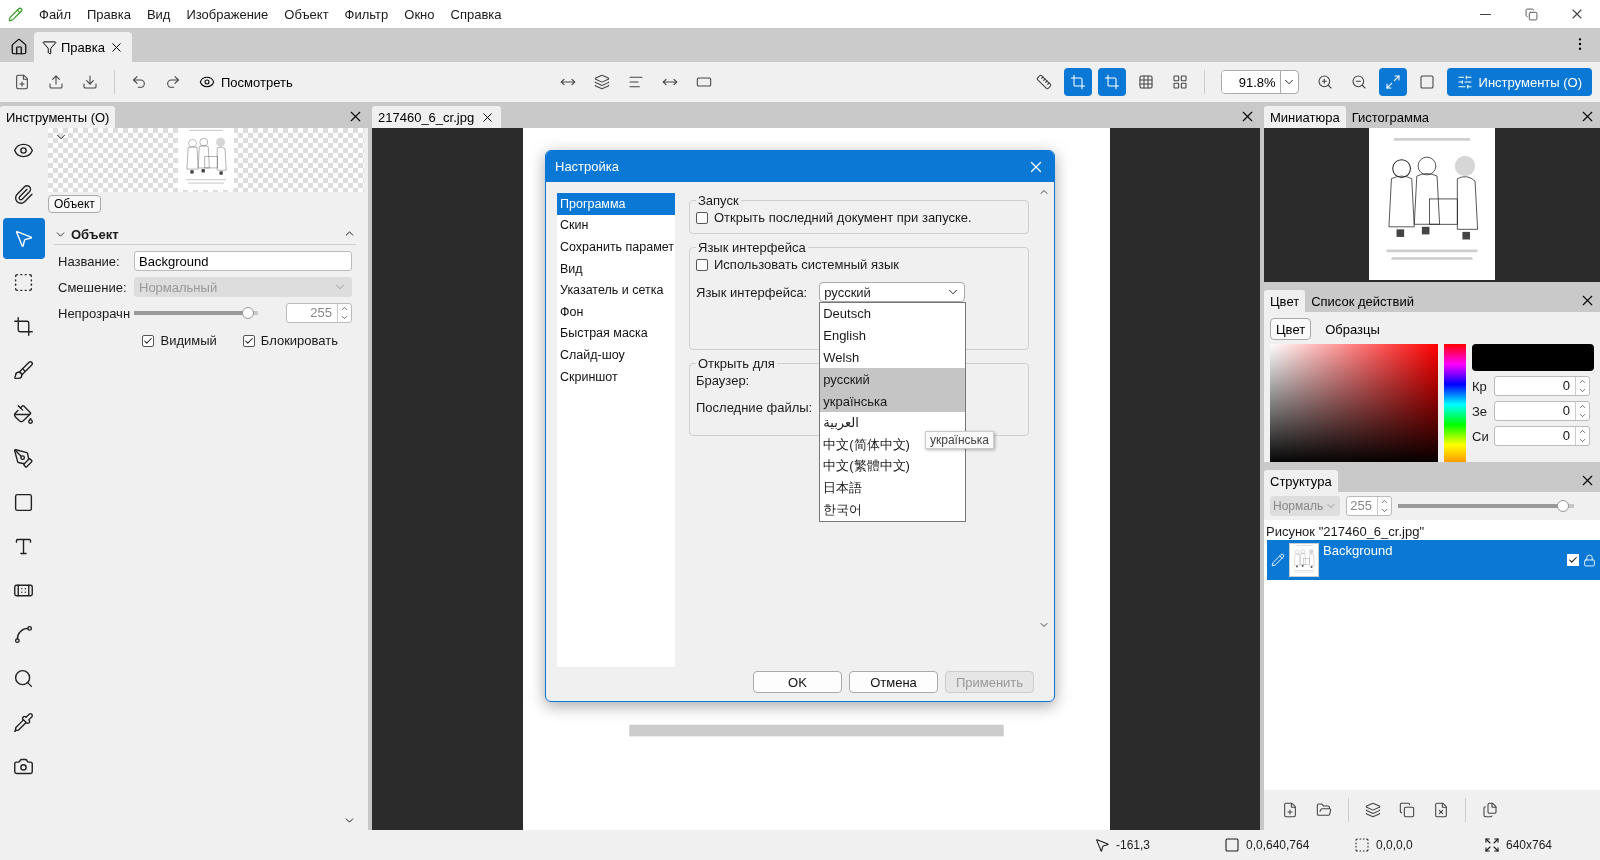  I want to click on frame-icon, so click(1426, 82).